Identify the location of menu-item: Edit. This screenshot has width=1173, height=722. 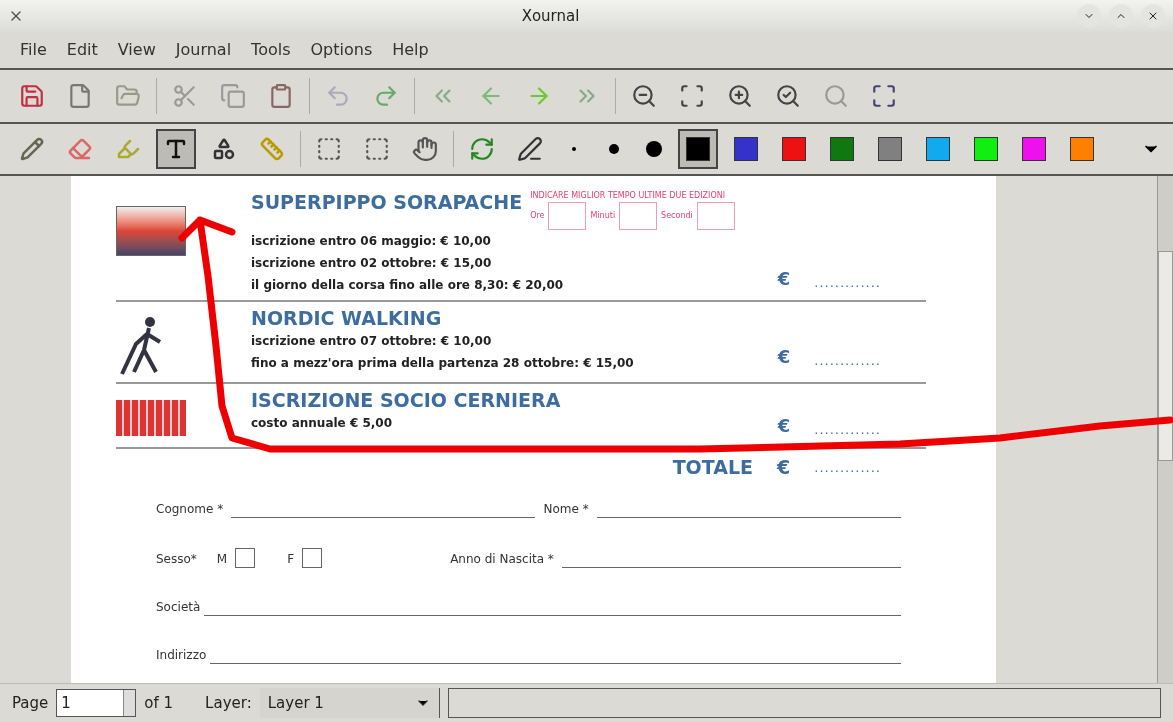
(82, 50).